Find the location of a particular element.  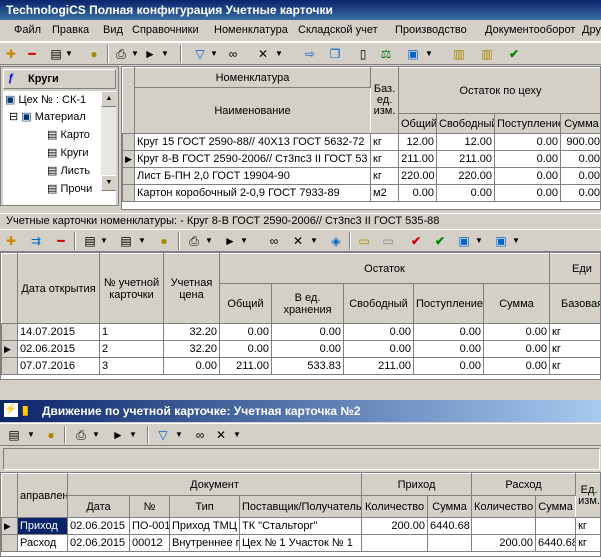

col-doc-type: Тип is located at coordinates (204, 506).